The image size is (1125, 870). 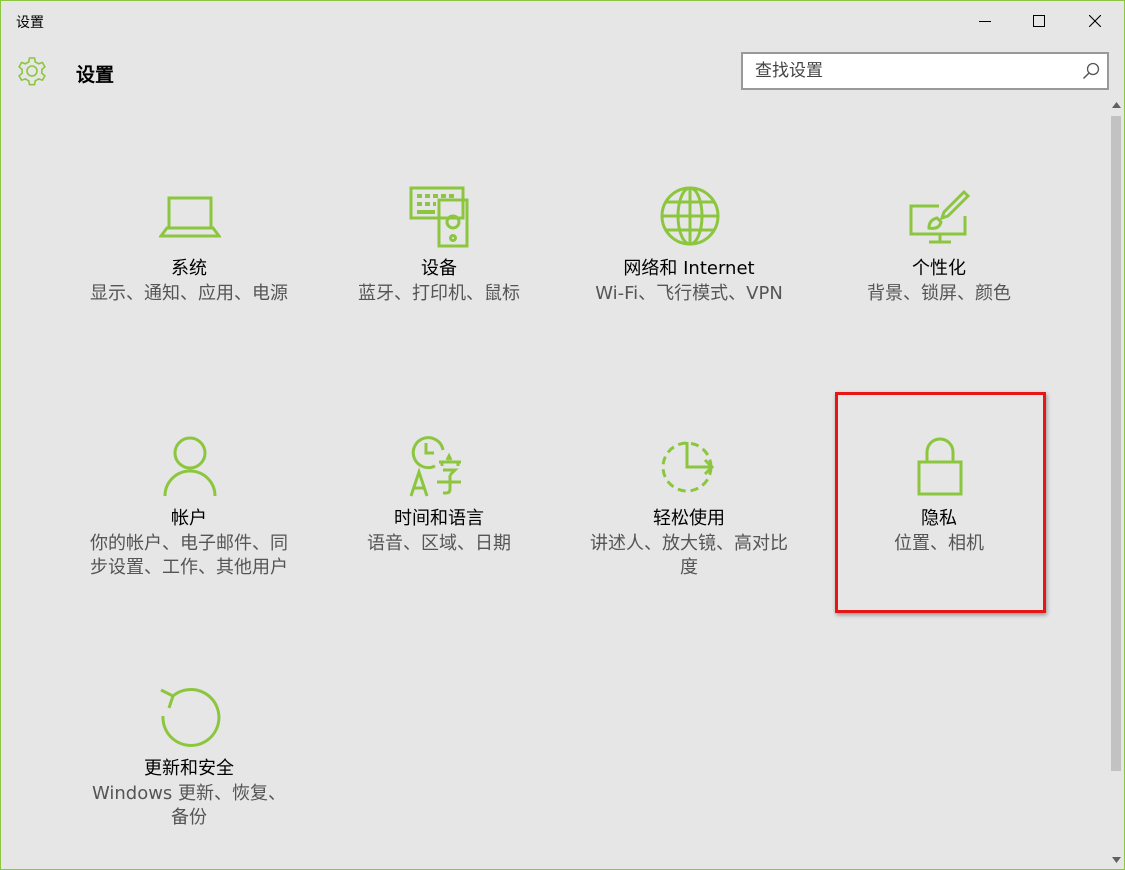 What do you see at coordinates (689, 293) in the screenshot?
I see `tile-description: Wi-Fi、飞行模式、VPN` at bounding box center [689, 293].